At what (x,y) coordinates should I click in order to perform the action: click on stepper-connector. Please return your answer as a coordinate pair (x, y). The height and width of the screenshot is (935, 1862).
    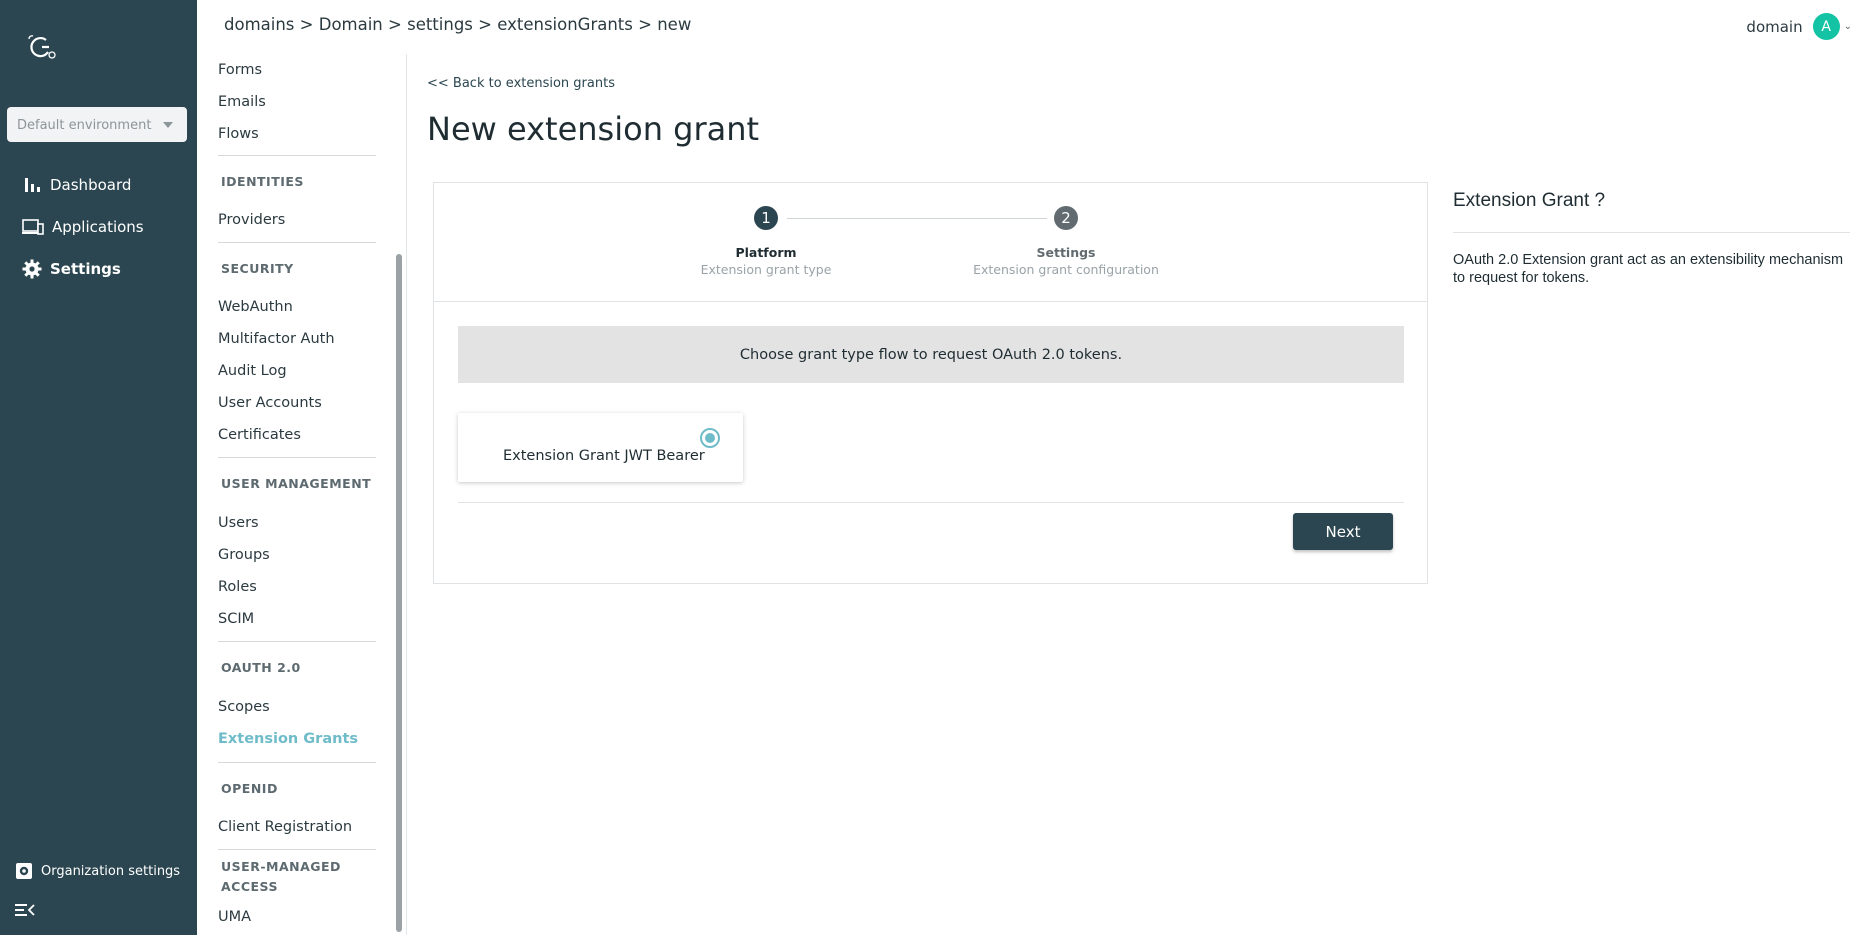
    Looking at the image, I should click on (917, 218).